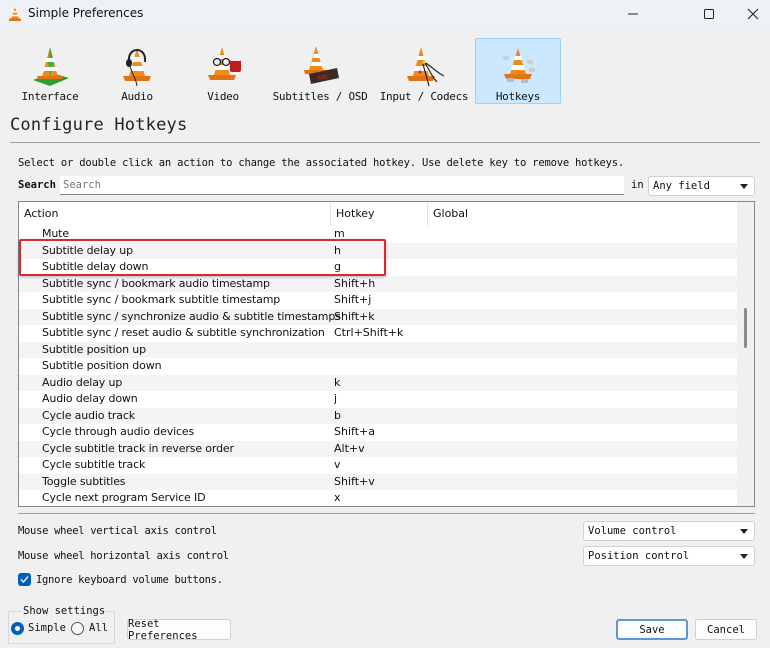  I want to click on table-header: Action Hotkey Global, so click(378, 214).